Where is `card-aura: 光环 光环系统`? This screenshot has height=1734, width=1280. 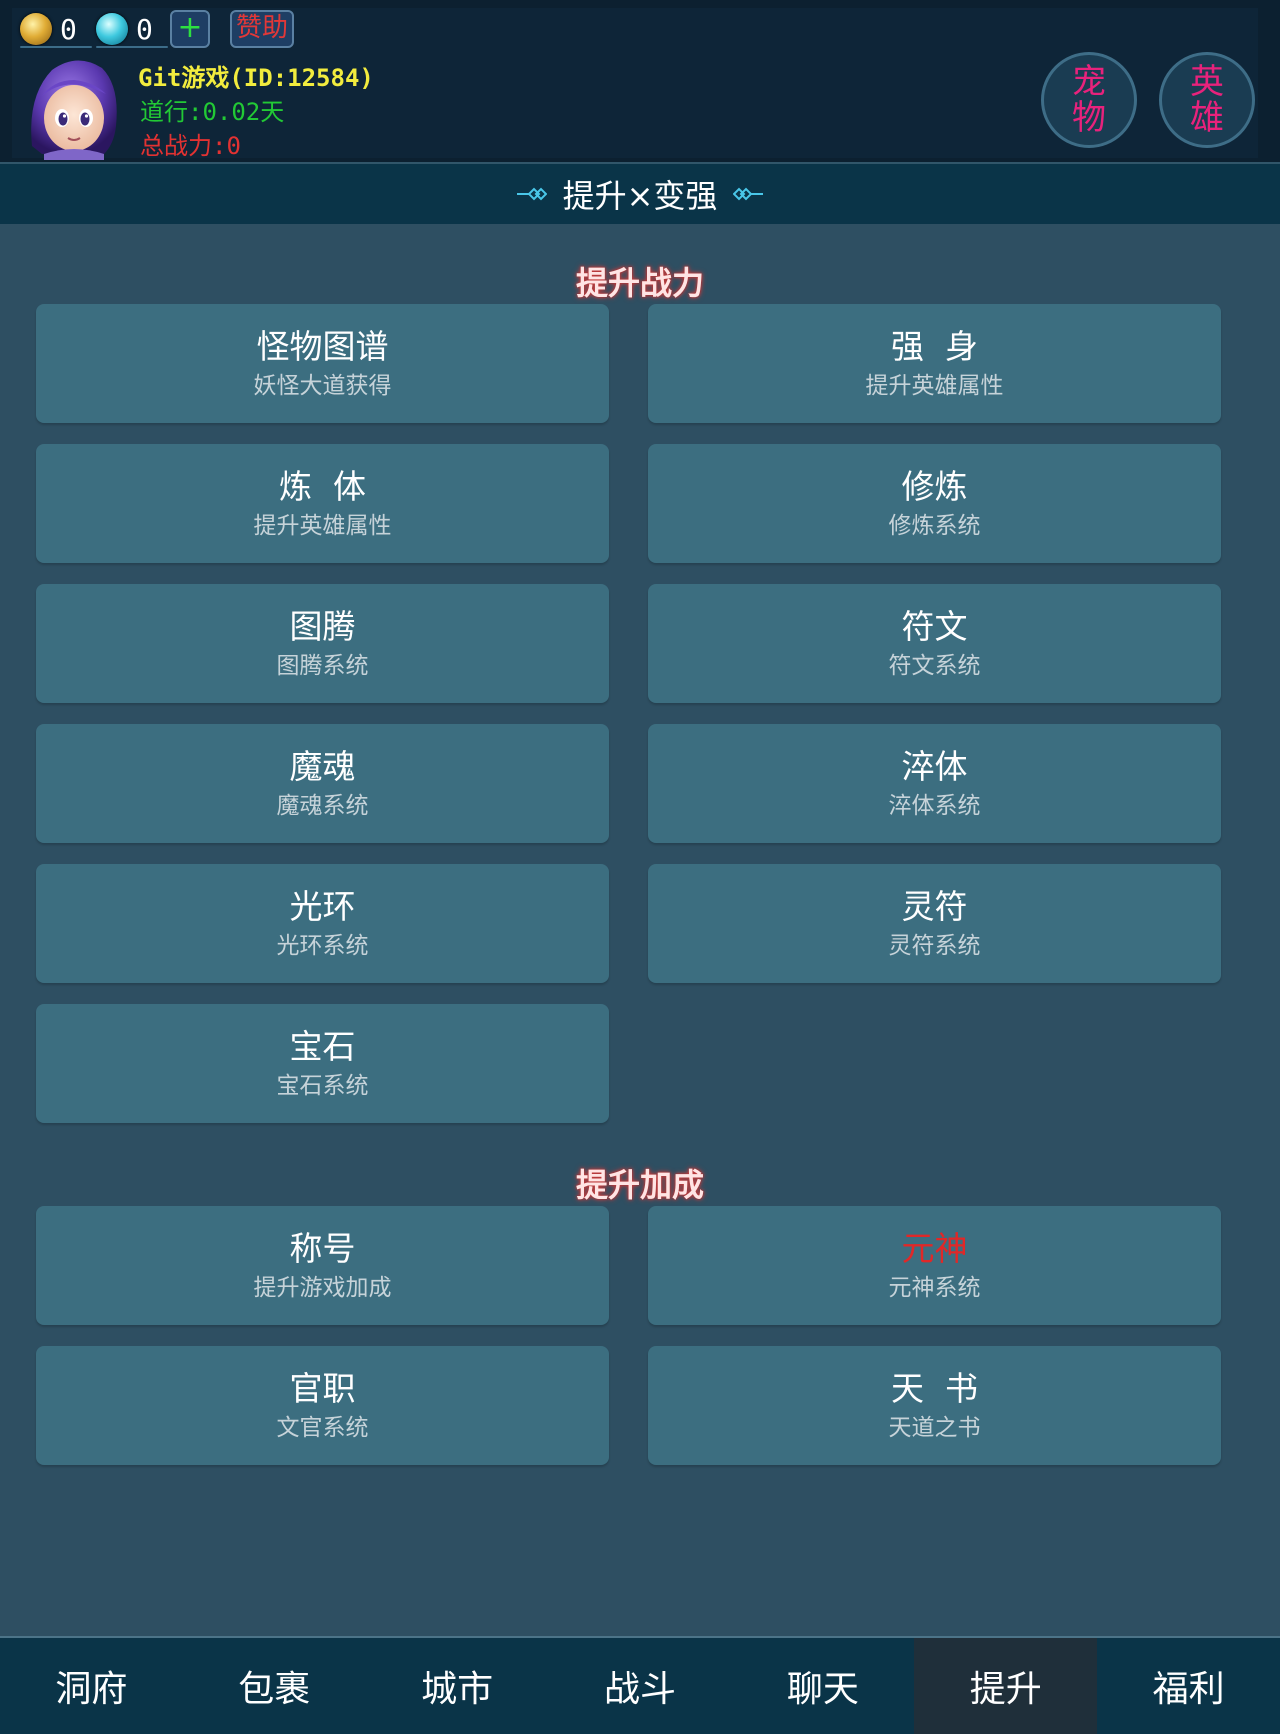
card-aura: 光环 光环系统 is located at coordinates (322, 923).